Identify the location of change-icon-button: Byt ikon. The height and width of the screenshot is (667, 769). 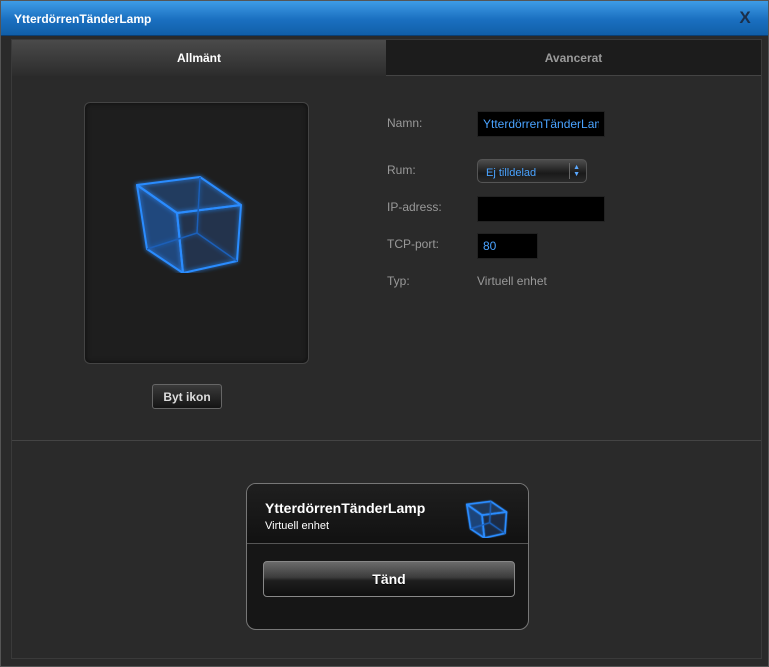
(187, 396).